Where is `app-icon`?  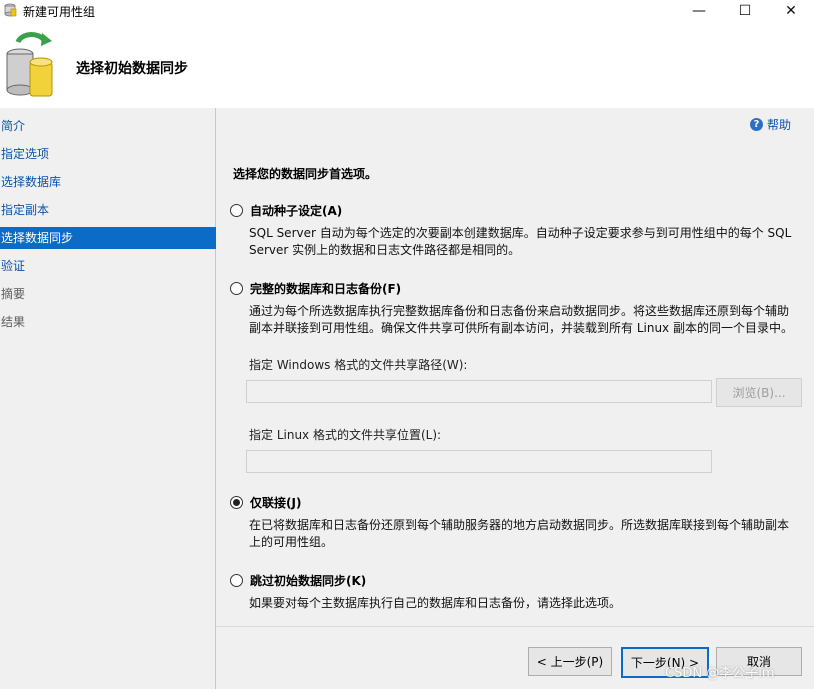
app-icon is located at coordinates (10, 10).